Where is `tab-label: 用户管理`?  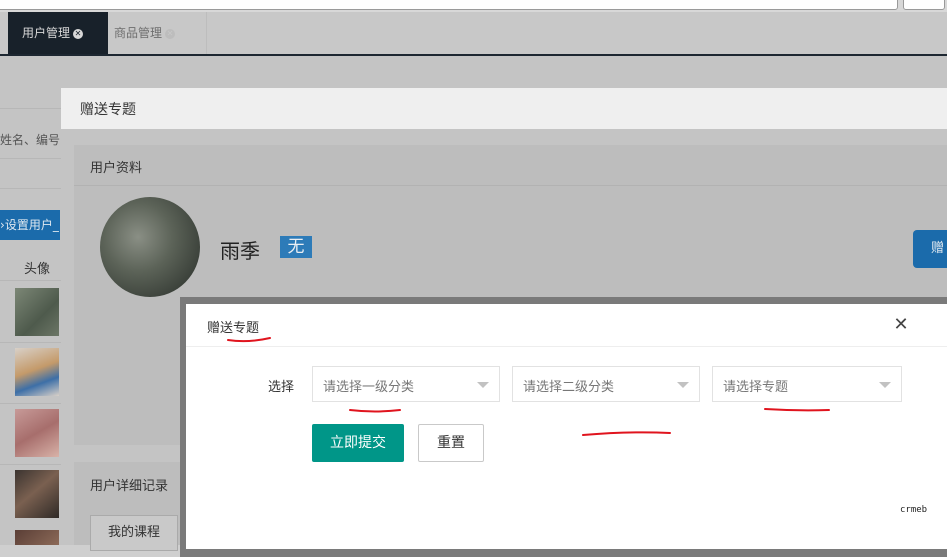
tab-label: 用户管理 is located at coordinates (46, 33).